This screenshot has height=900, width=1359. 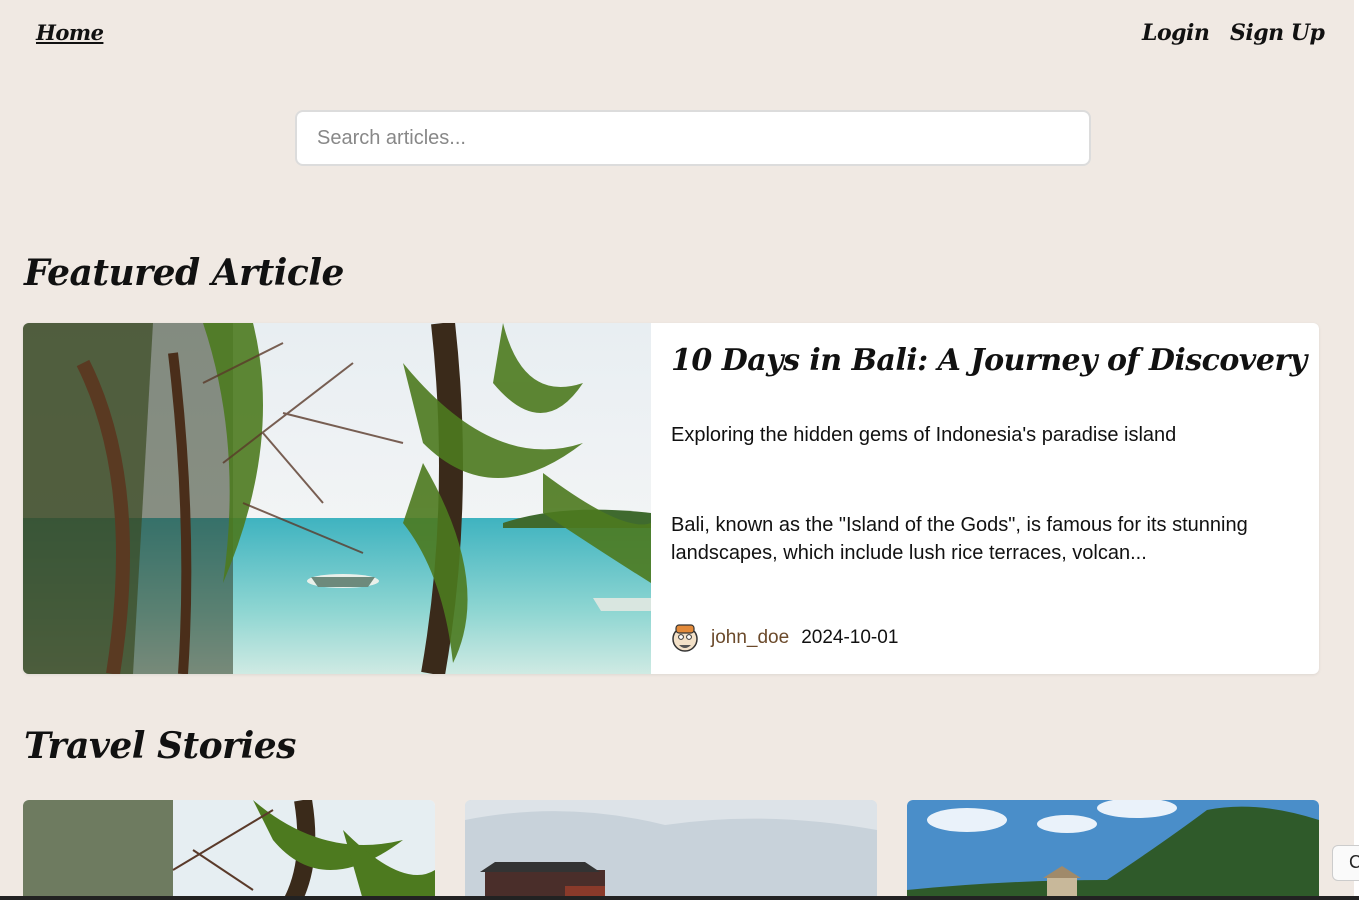 What do you see at coordinates (1345, 863) in the screenshot?
I see `corner-button: C` at bounding box center [1345, 863].